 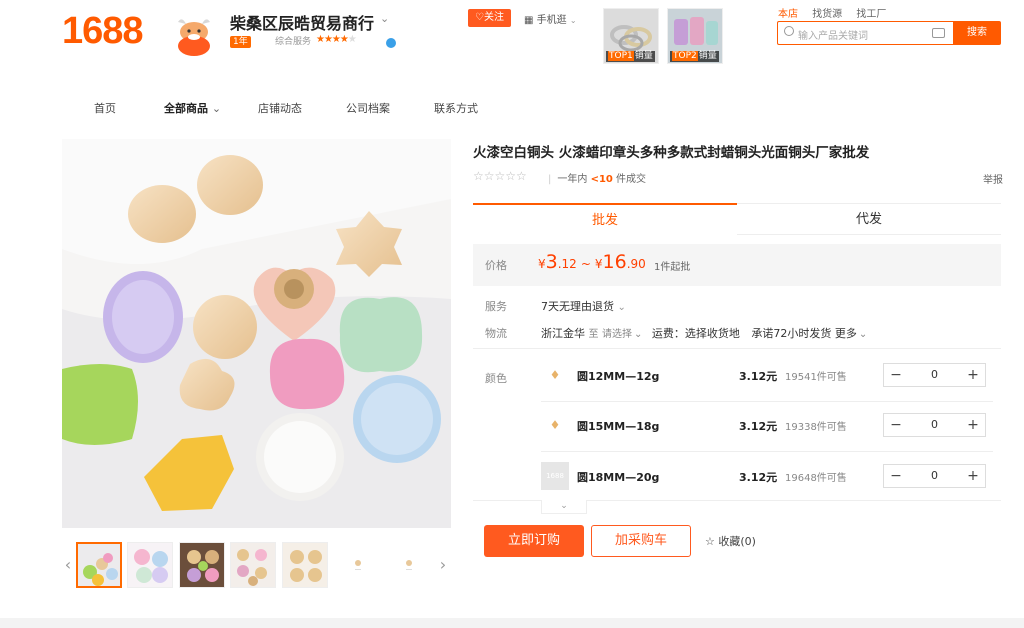 I want to click on stars-off: ★, so click(x=352, y=39).